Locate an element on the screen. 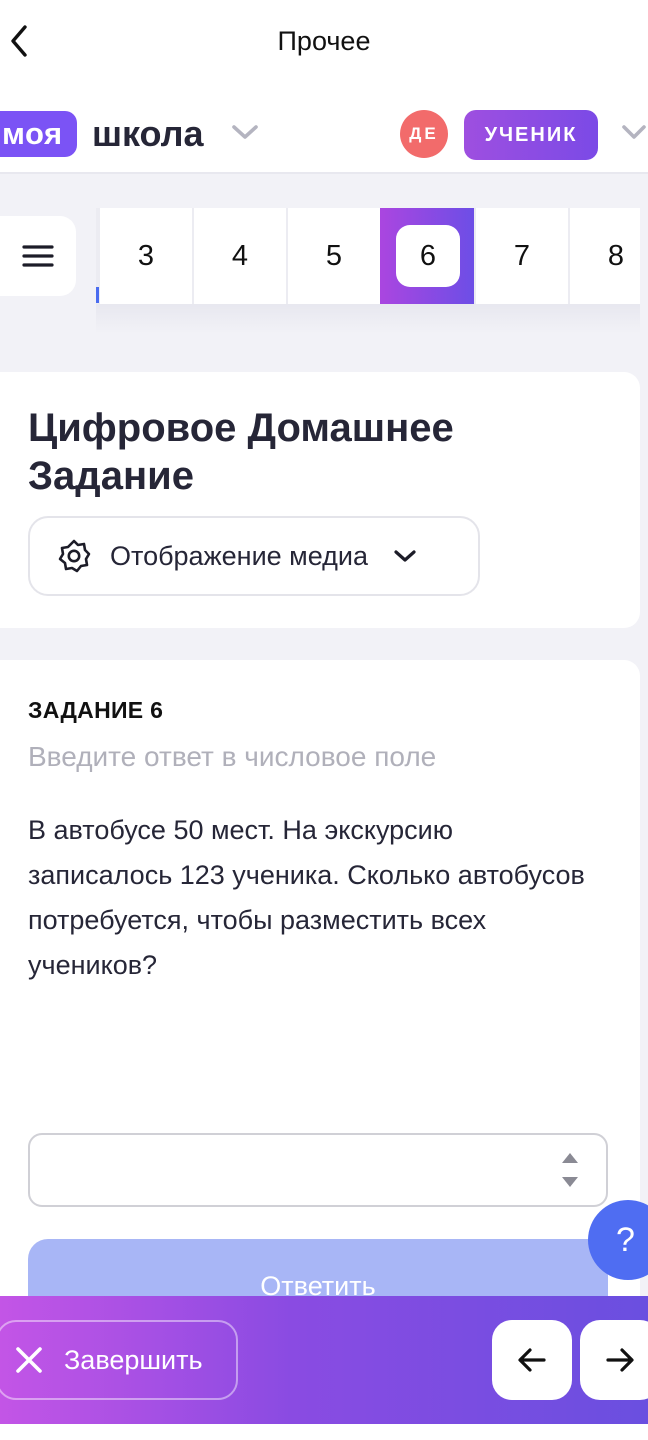  page-number: 4 is located at coordinates (240, 255).